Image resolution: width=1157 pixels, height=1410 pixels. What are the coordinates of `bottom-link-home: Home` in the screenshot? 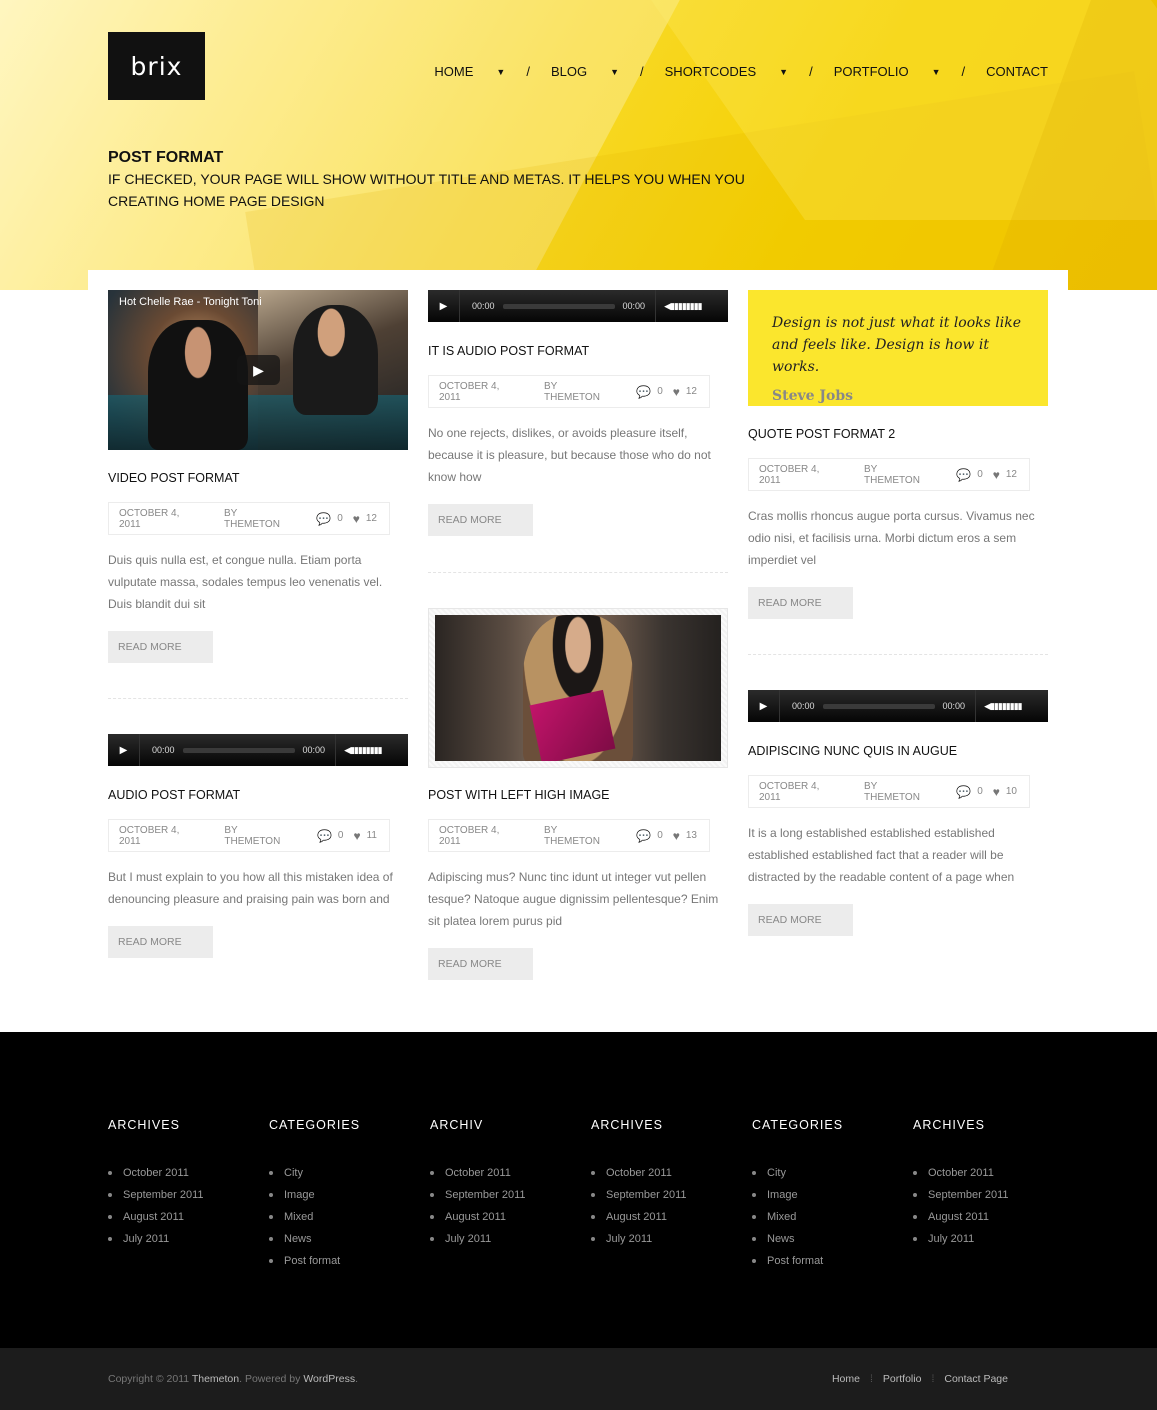 It's located at (846, 1379).